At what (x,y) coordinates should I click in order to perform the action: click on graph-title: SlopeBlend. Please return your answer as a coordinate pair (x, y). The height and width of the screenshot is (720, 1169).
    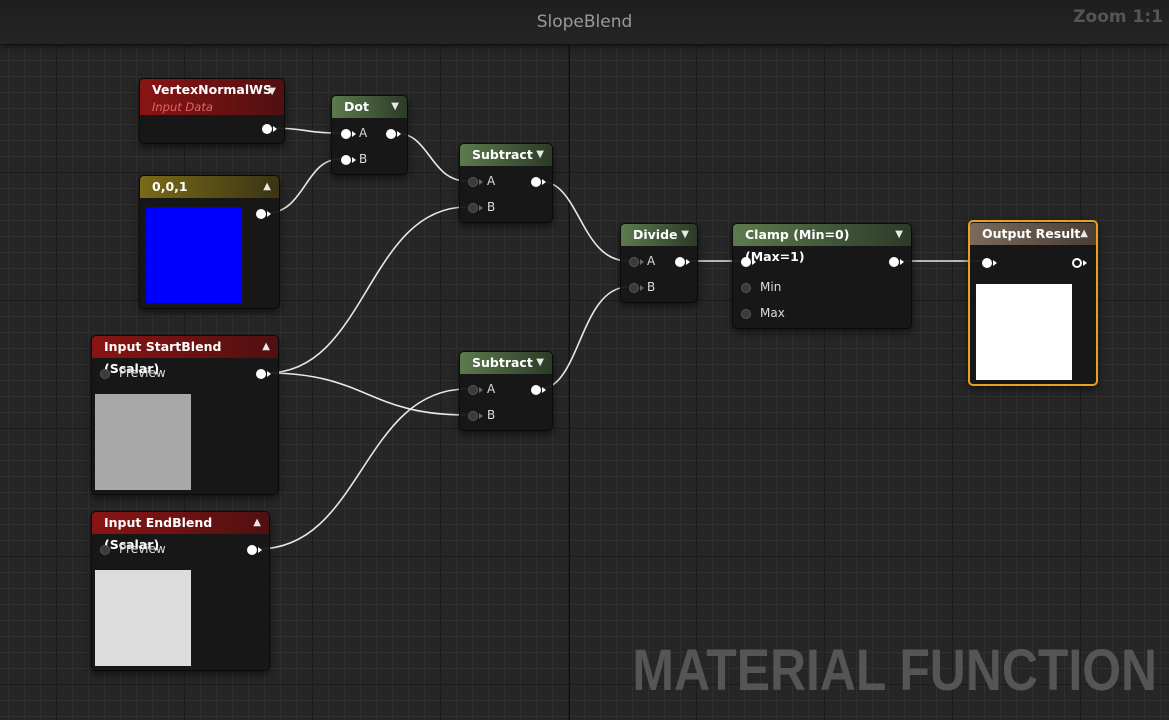
    Looking at the image, I should click on (584, 22).